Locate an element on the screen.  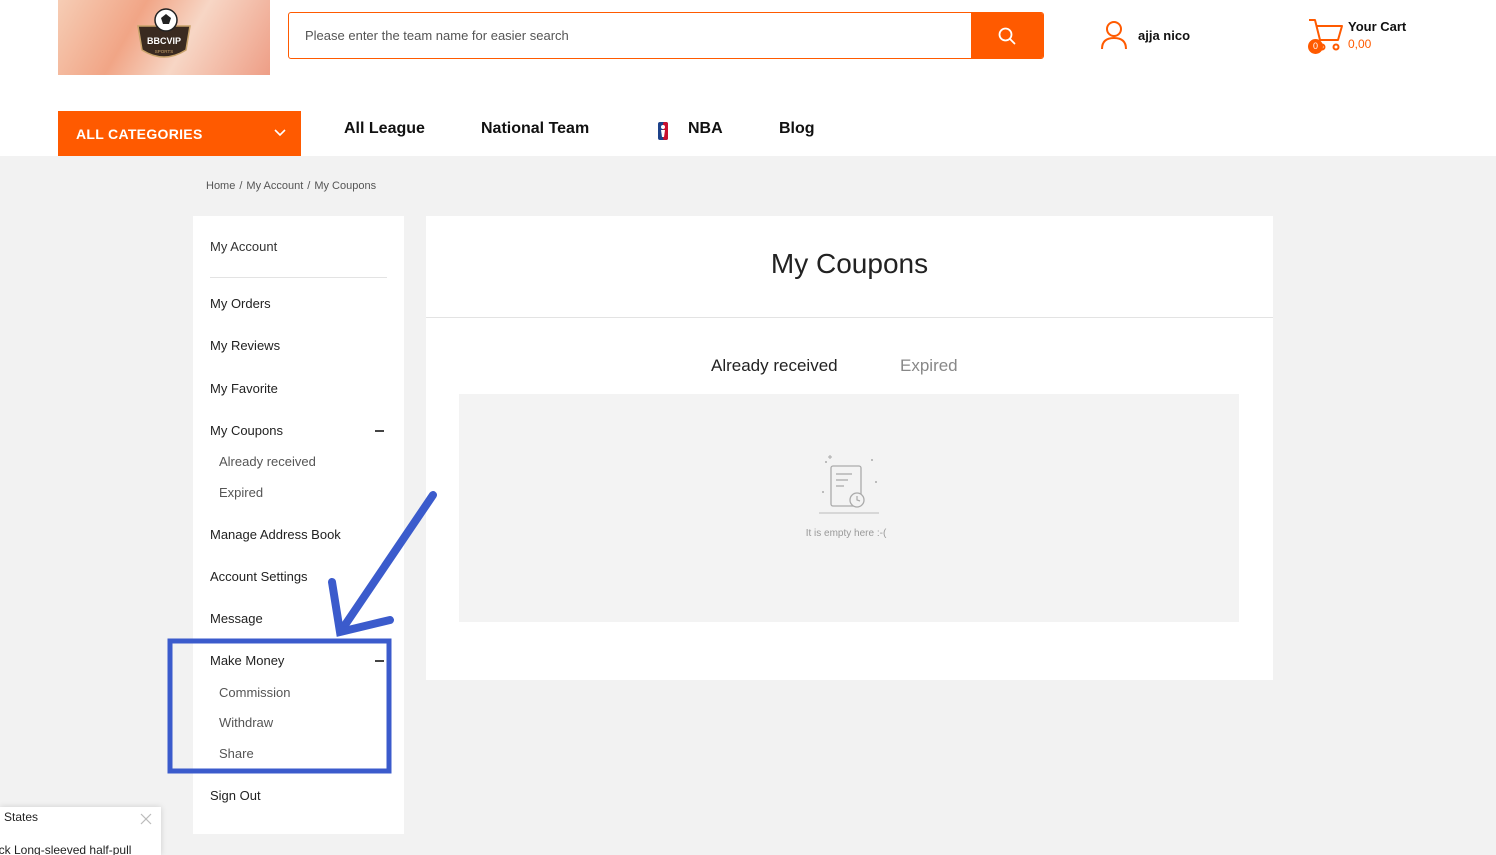
sidebar-item-message: Message is located at coordinates (236, 618).